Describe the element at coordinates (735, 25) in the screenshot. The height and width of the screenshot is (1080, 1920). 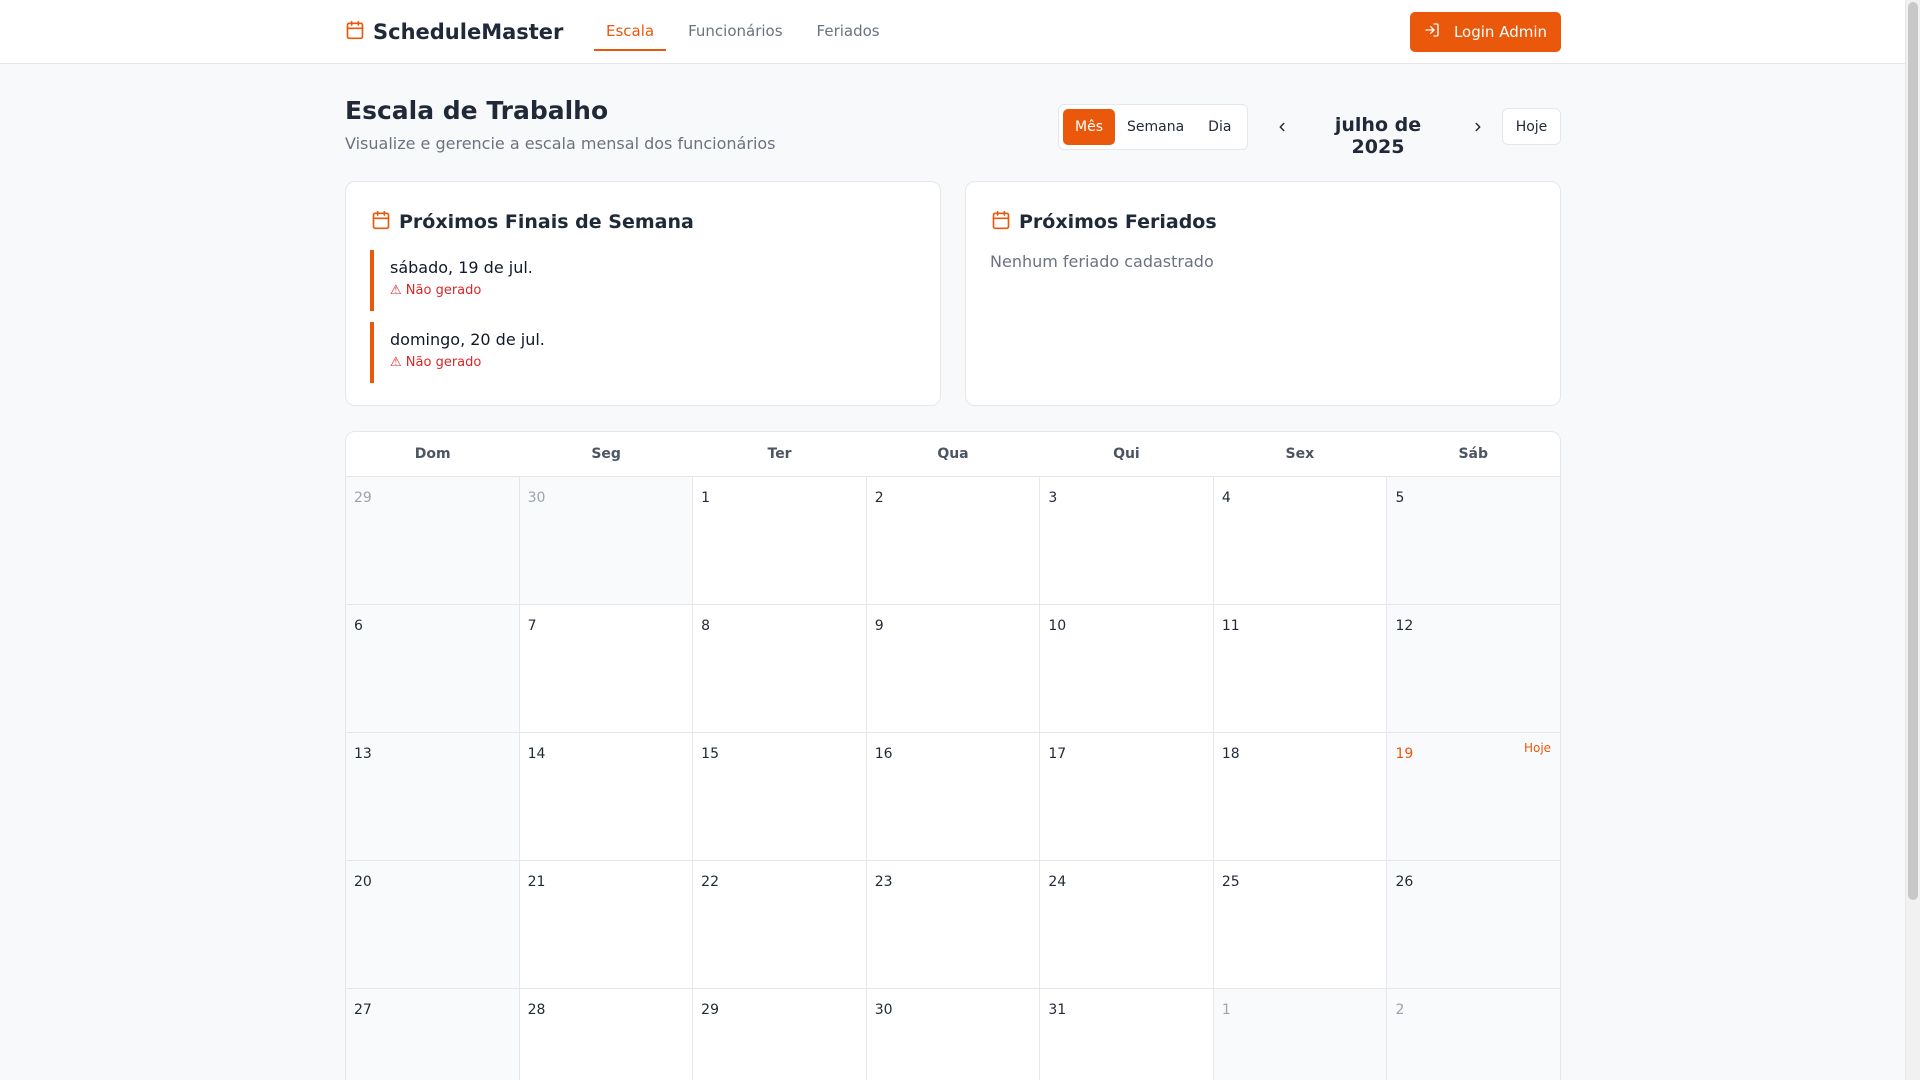
I see `nav-funcionarios: Funcionários` at that location.